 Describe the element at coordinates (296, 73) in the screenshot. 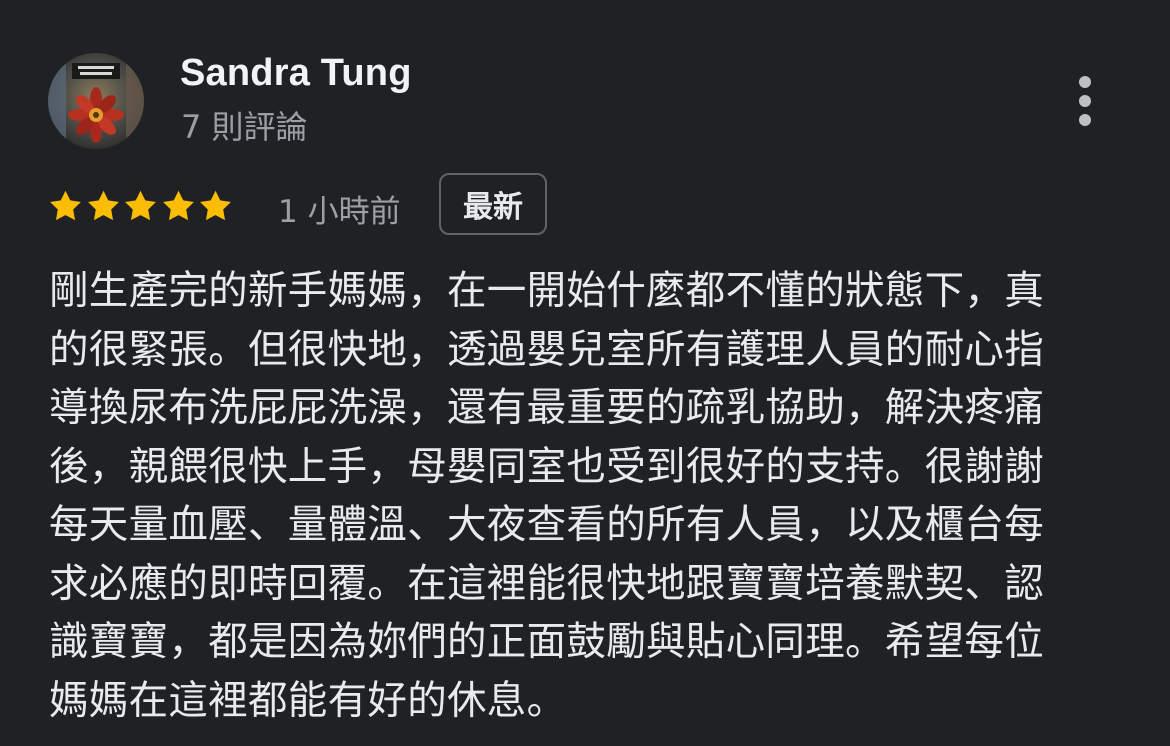

I see `reviewer-name: Sandra Tung` at that location.